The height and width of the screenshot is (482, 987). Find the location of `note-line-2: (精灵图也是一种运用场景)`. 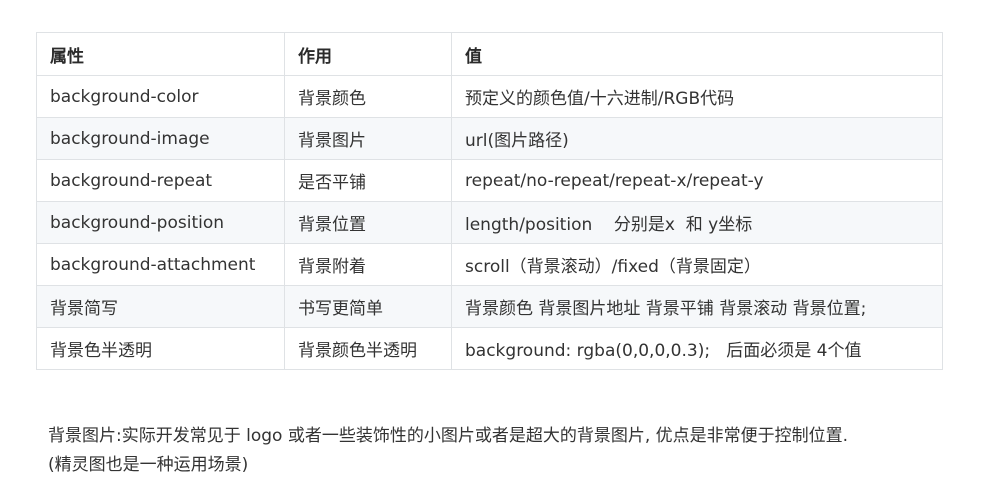

note-line-2: (精灵图也是一种运用场景) is located at coordinates (148, 465).